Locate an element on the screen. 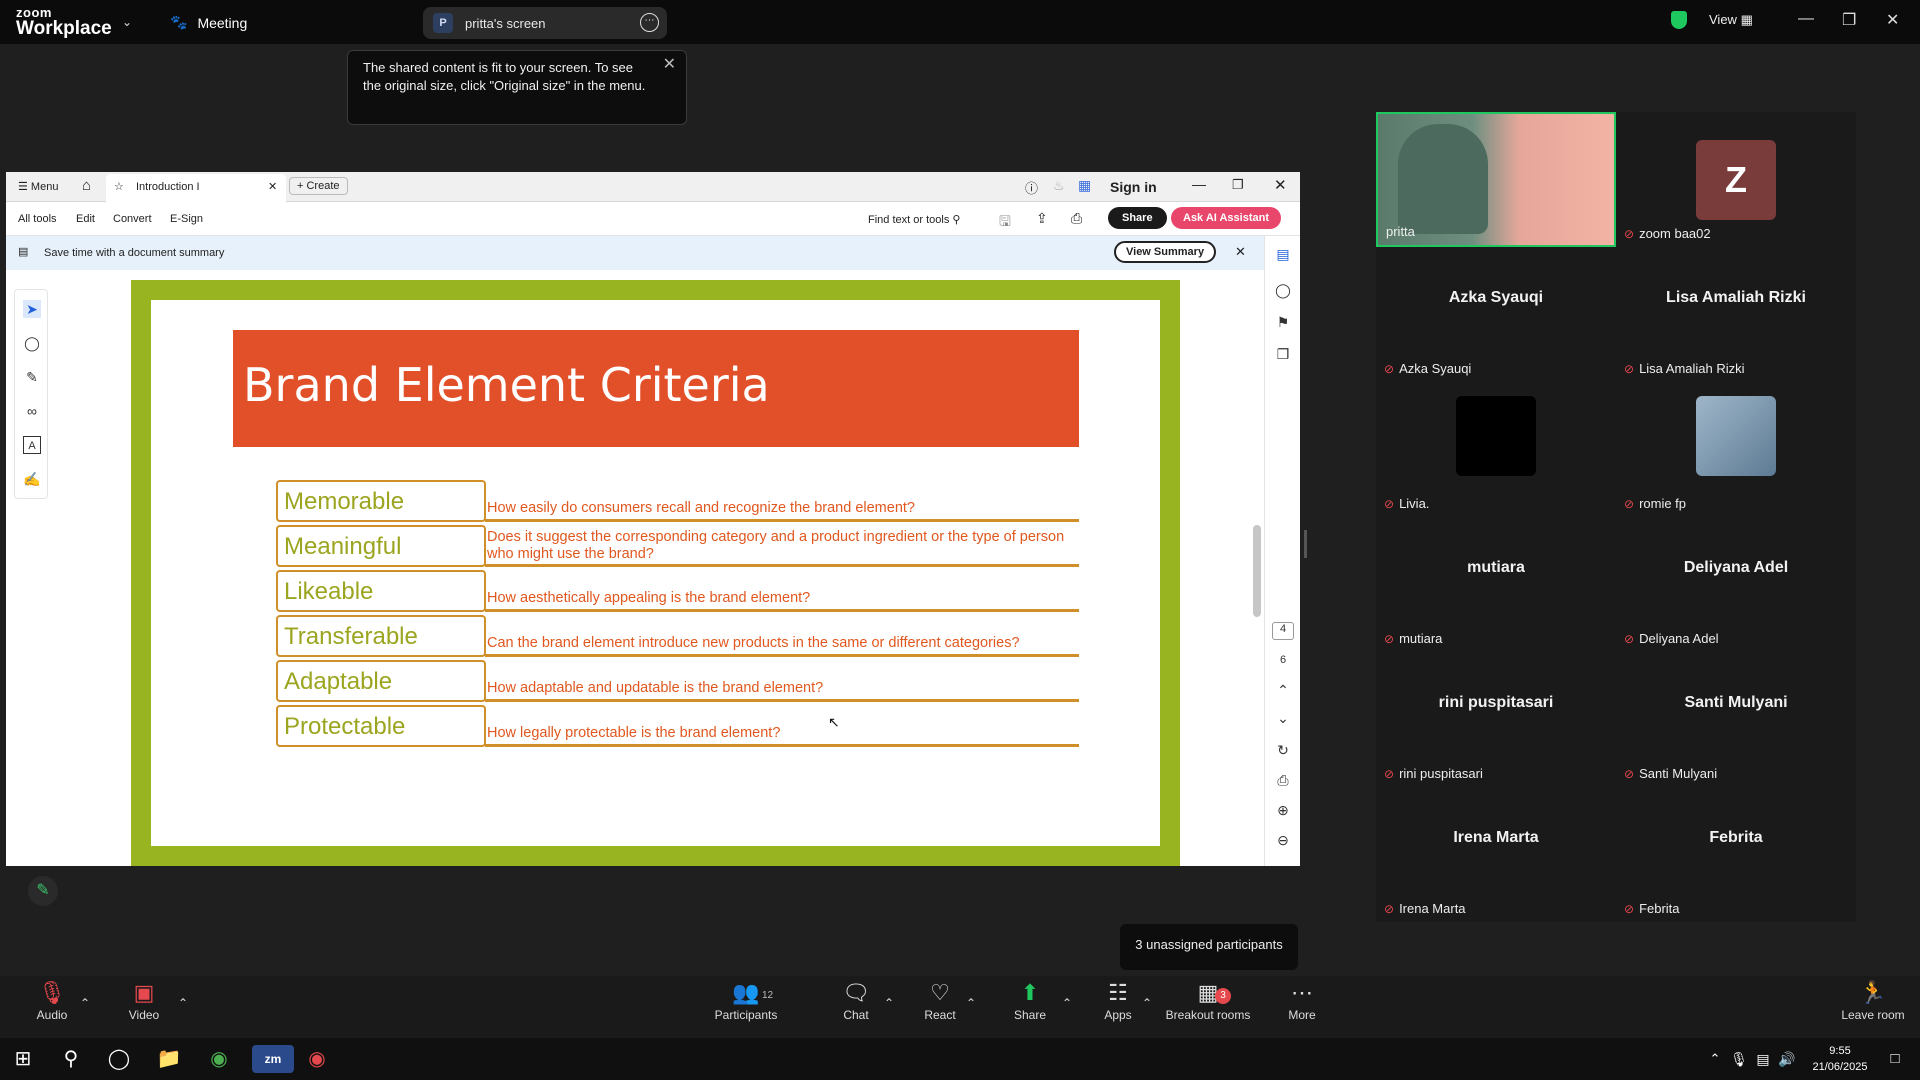  participant-tile: pritta is located at coordinates (1496, 179).